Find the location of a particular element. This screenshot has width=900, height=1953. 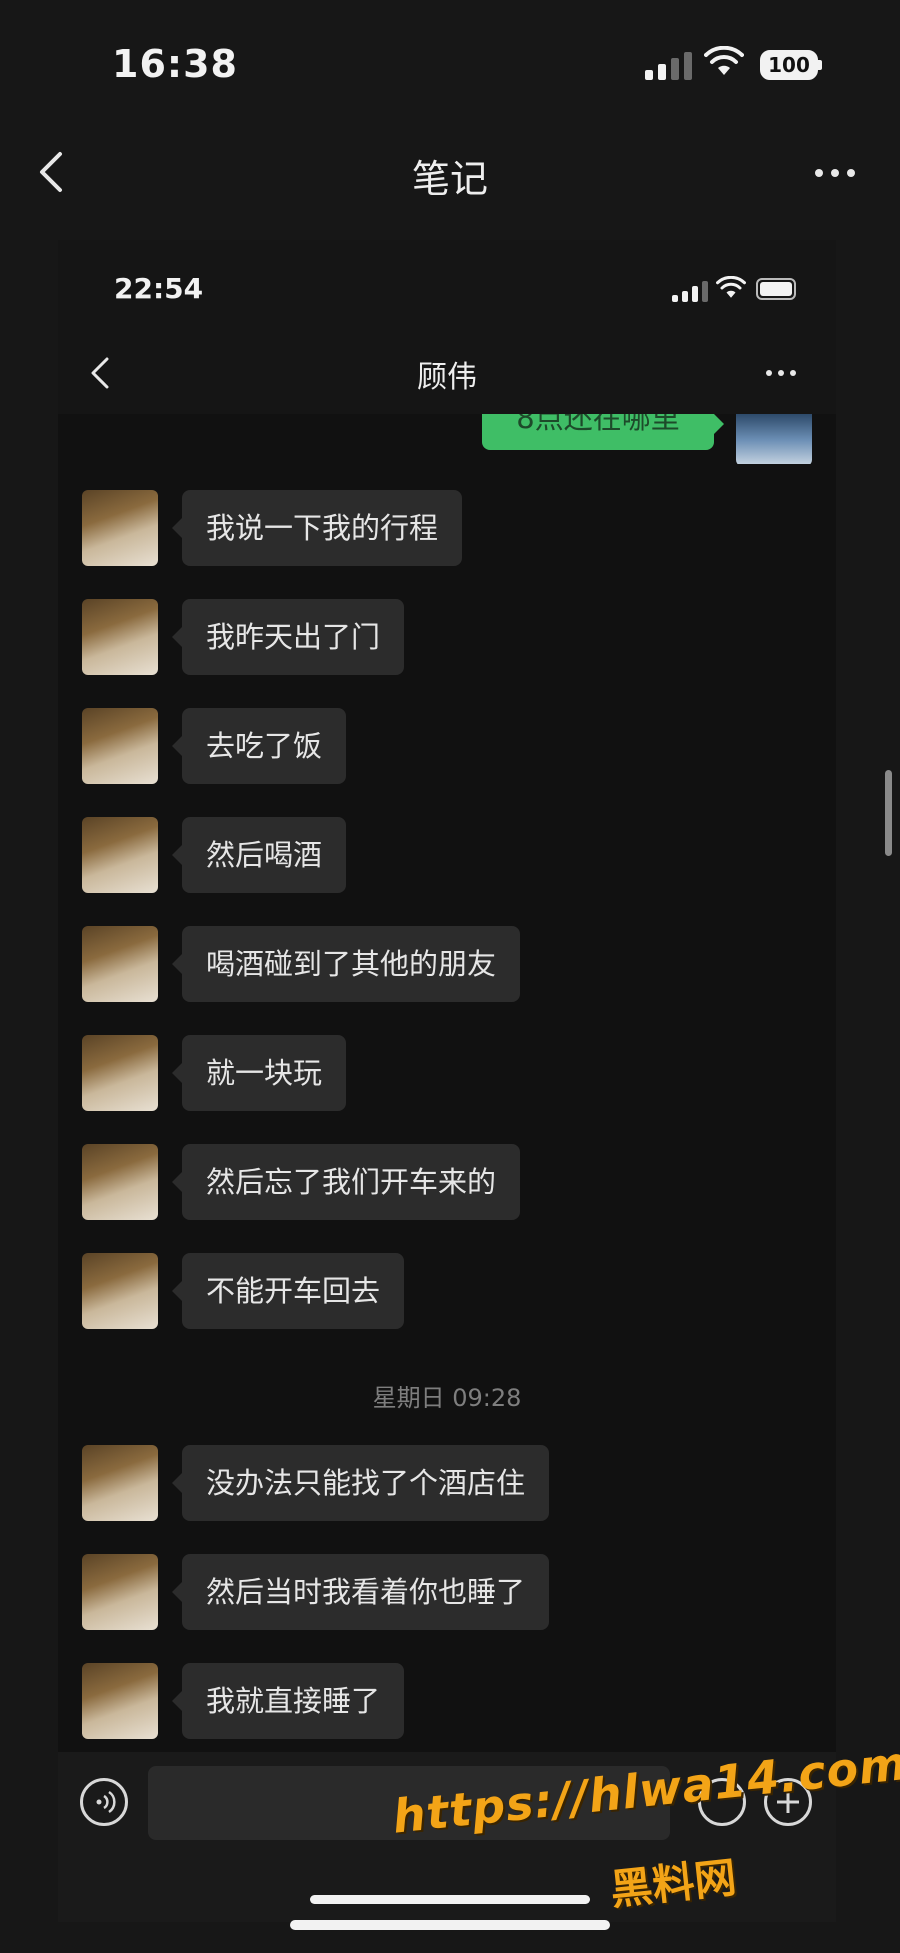

message-bubble: 然后喝酒 is located at coordinates (259, 855).